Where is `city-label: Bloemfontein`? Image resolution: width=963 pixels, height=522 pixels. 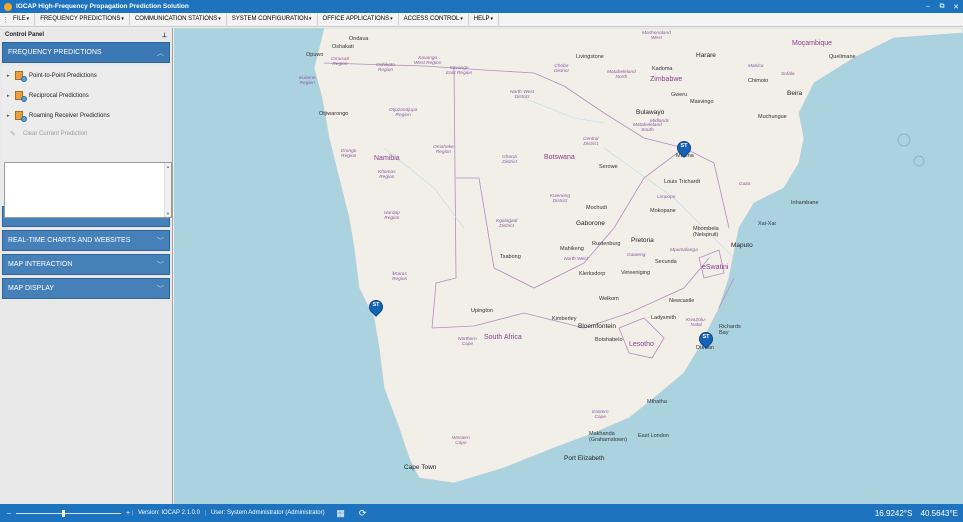 city-label: Bloemfontein is located at coordinates (597, 326).